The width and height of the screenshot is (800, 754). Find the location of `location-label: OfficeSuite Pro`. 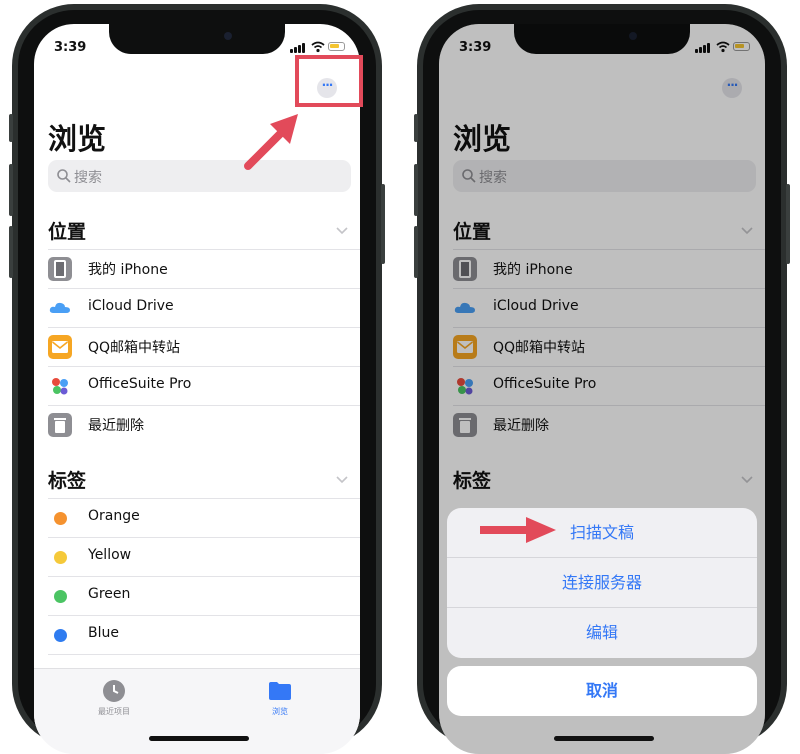

location-label: OfficeSuite Pro is located at coordinates (140, 384).